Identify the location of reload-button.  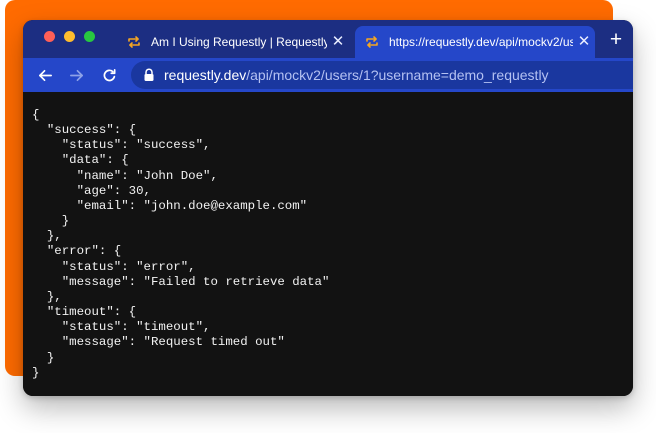
(109, 75).